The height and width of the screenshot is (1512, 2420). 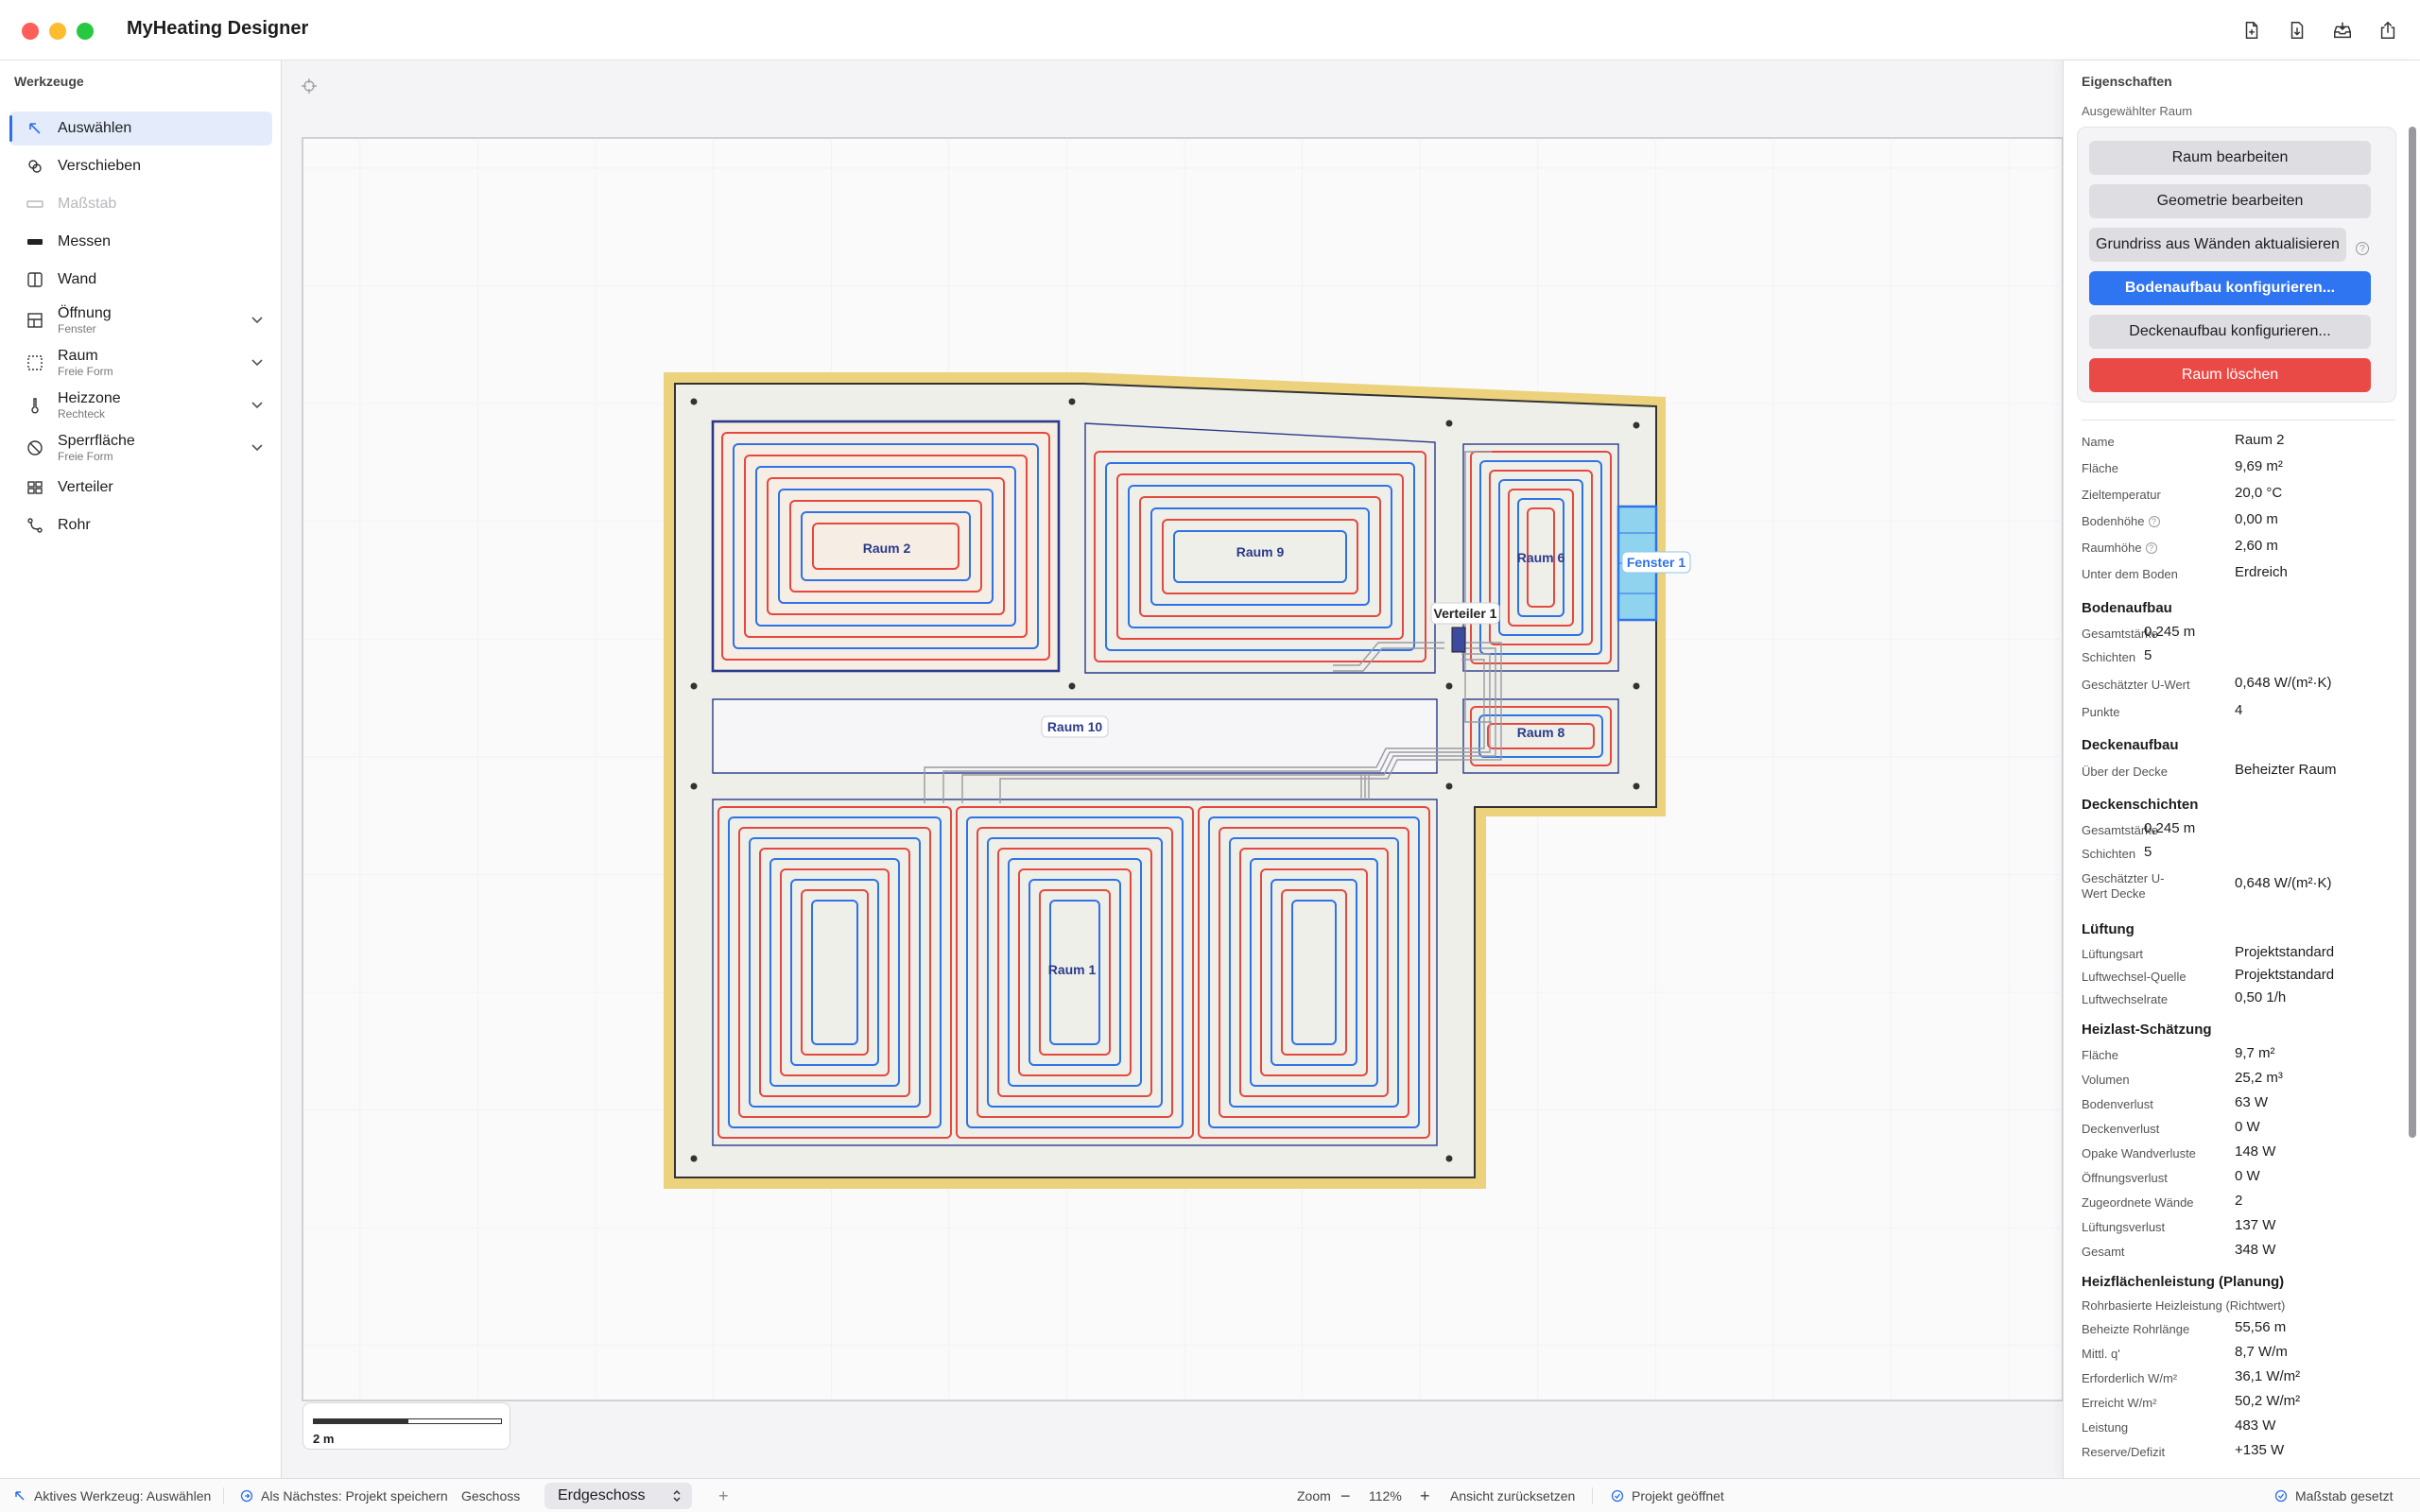 What do you see at coordinates (2362, 248) in the screenshot?
I see `info-icon: ?` at bounding box center [2362, 248].